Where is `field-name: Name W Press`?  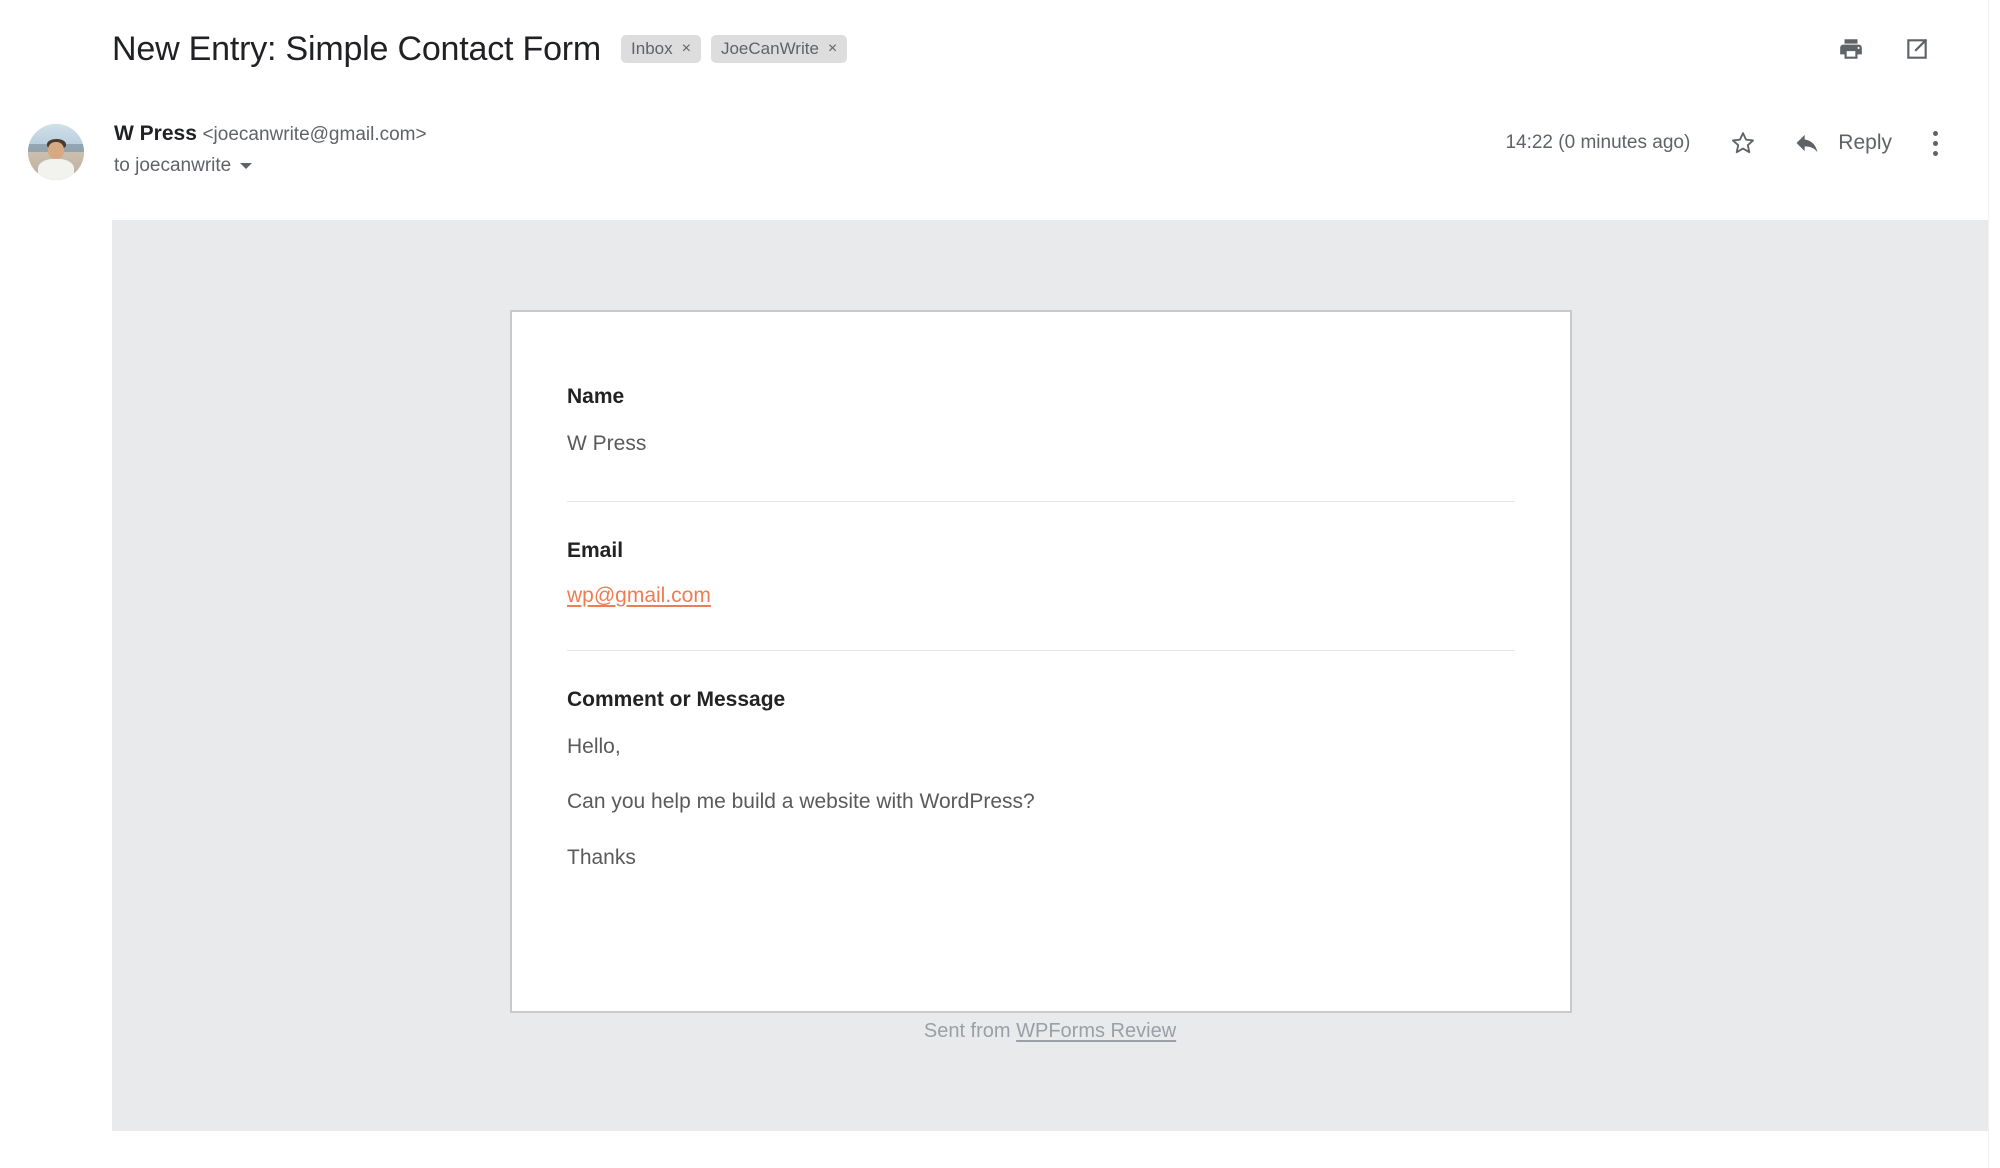 field-name: Name W Press is located at coordinates (1041, 421).